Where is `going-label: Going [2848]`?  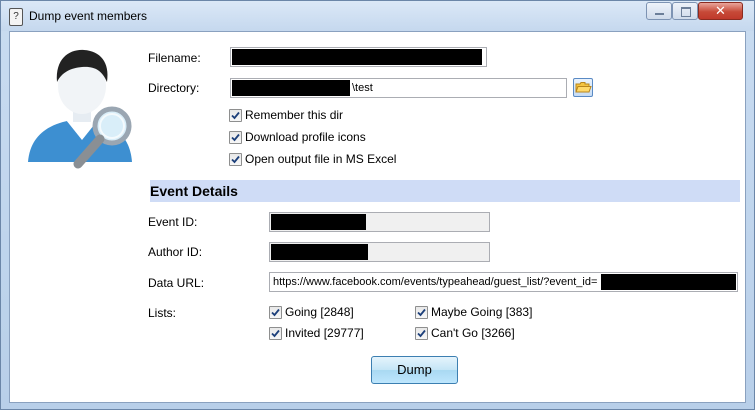
going-label: Going [2848] is located at coordinates (319, 312).